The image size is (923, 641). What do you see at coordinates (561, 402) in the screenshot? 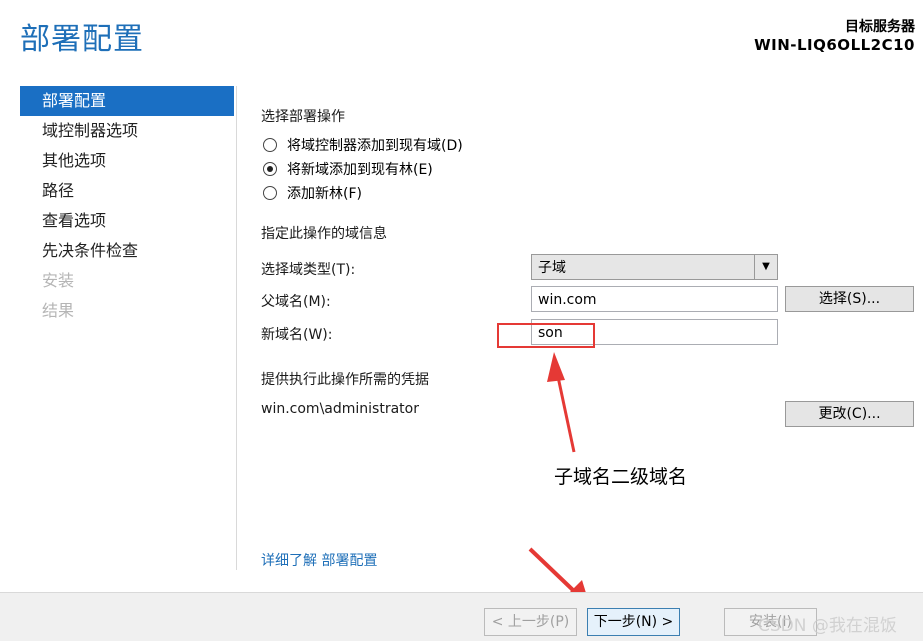
I see `arrow-up-icon` at bounding box center [561, 402].